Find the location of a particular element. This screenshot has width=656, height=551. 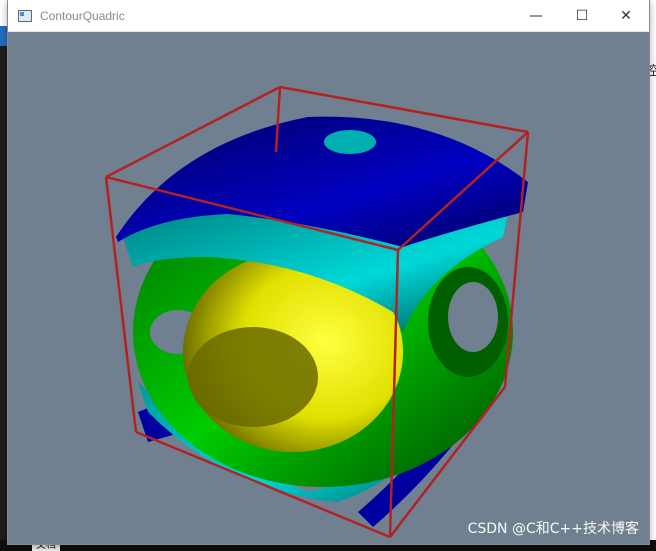

maximize-button: ☐ is located at coordinates (582, 15).